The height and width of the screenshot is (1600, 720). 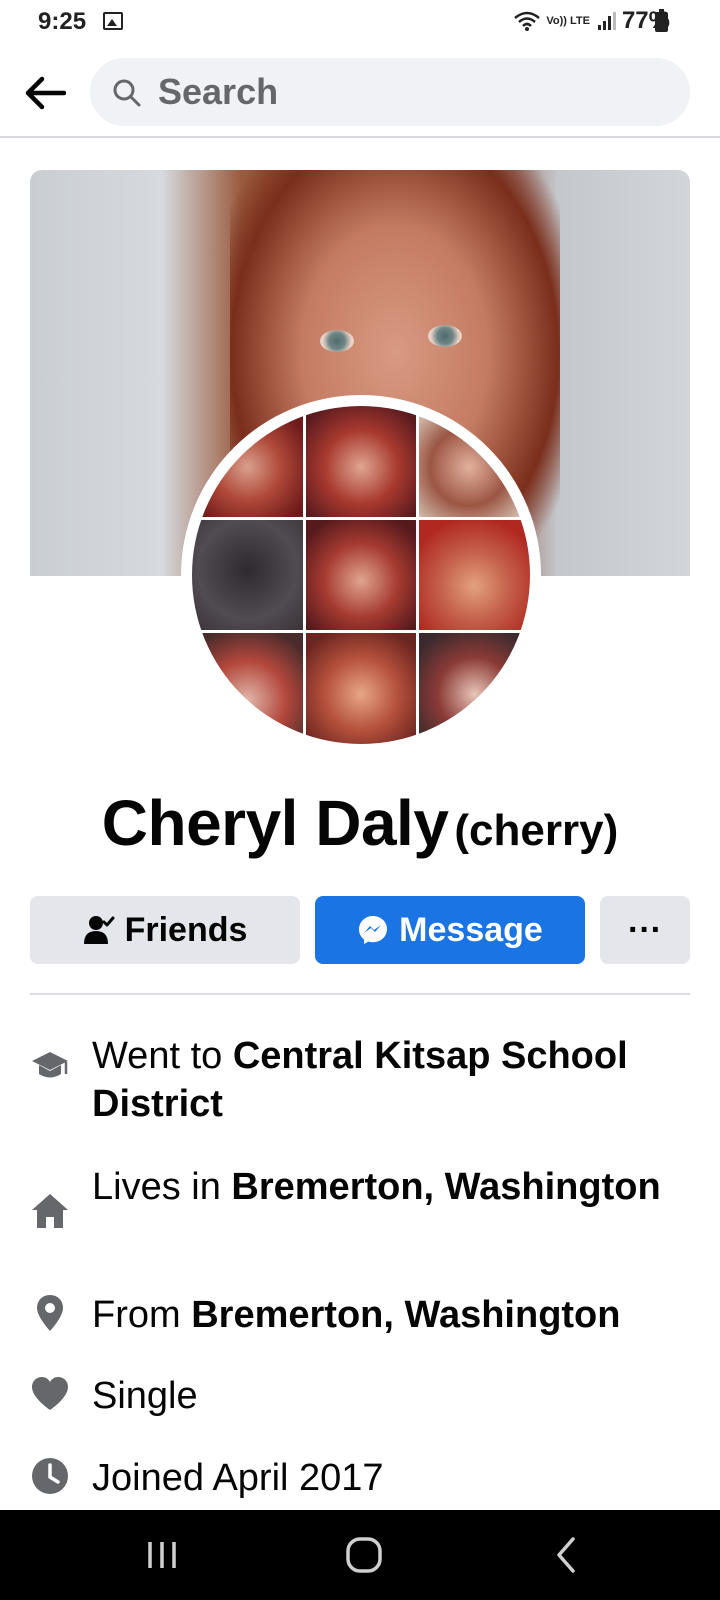 I want to click on status-bar: 9:25 Vo)) LTE 77%, so click(x=360, y=22).